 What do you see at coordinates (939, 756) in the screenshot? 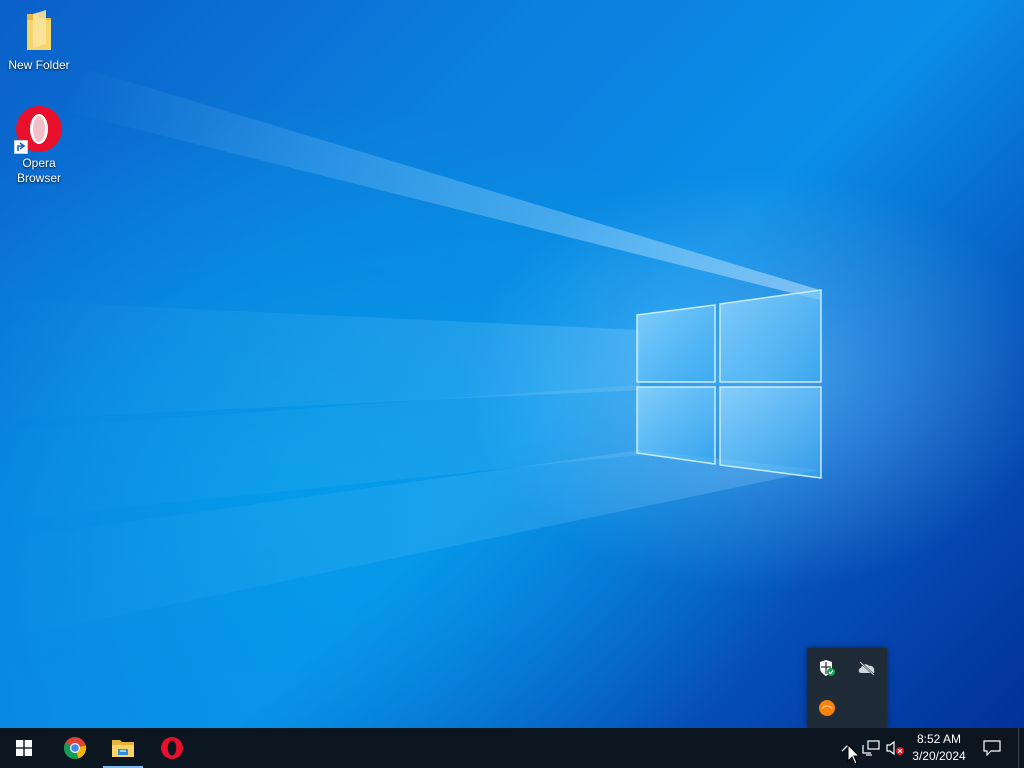
I see `clock-date: 3/20/2024` at bounding box center [939, 756].